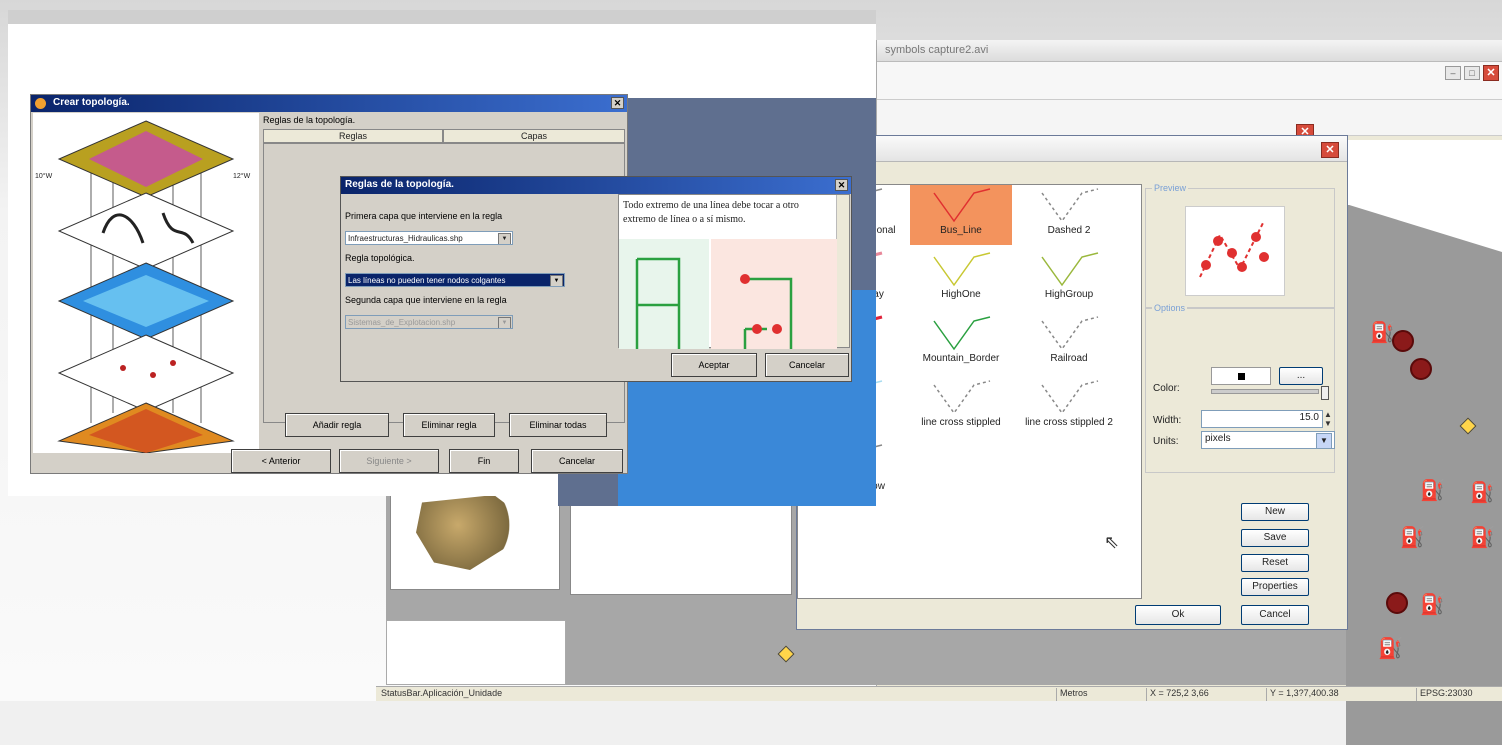  What do you see at coordinates (44, 176) in the screenshot?
I see `coord-label-left: 10°W` at bounding box center [44, 176].